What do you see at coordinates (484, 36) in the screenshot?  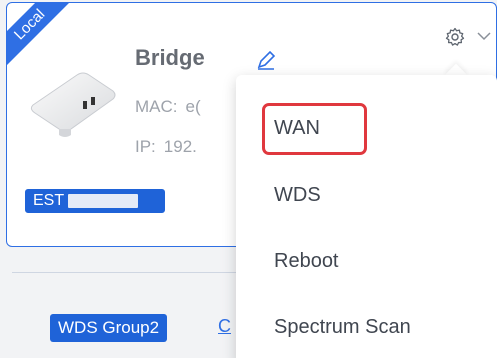 I see `chevron-down-icon` at bounding box center [484, 36].